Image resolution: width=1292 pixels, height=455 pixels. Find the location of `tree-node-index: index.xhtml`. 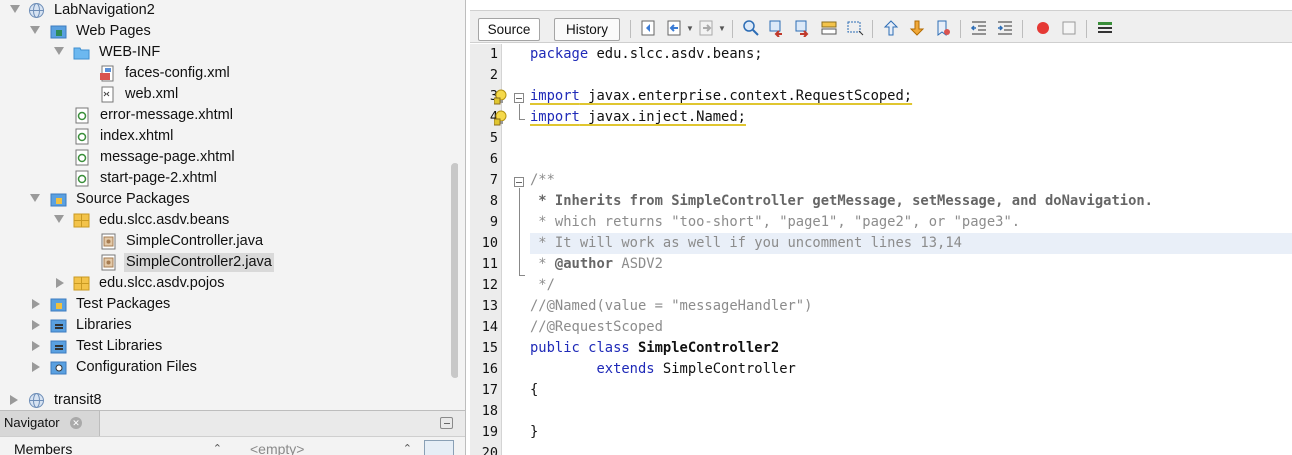

tree-node-index: index.xhtml is located at coordinates (229, 136).